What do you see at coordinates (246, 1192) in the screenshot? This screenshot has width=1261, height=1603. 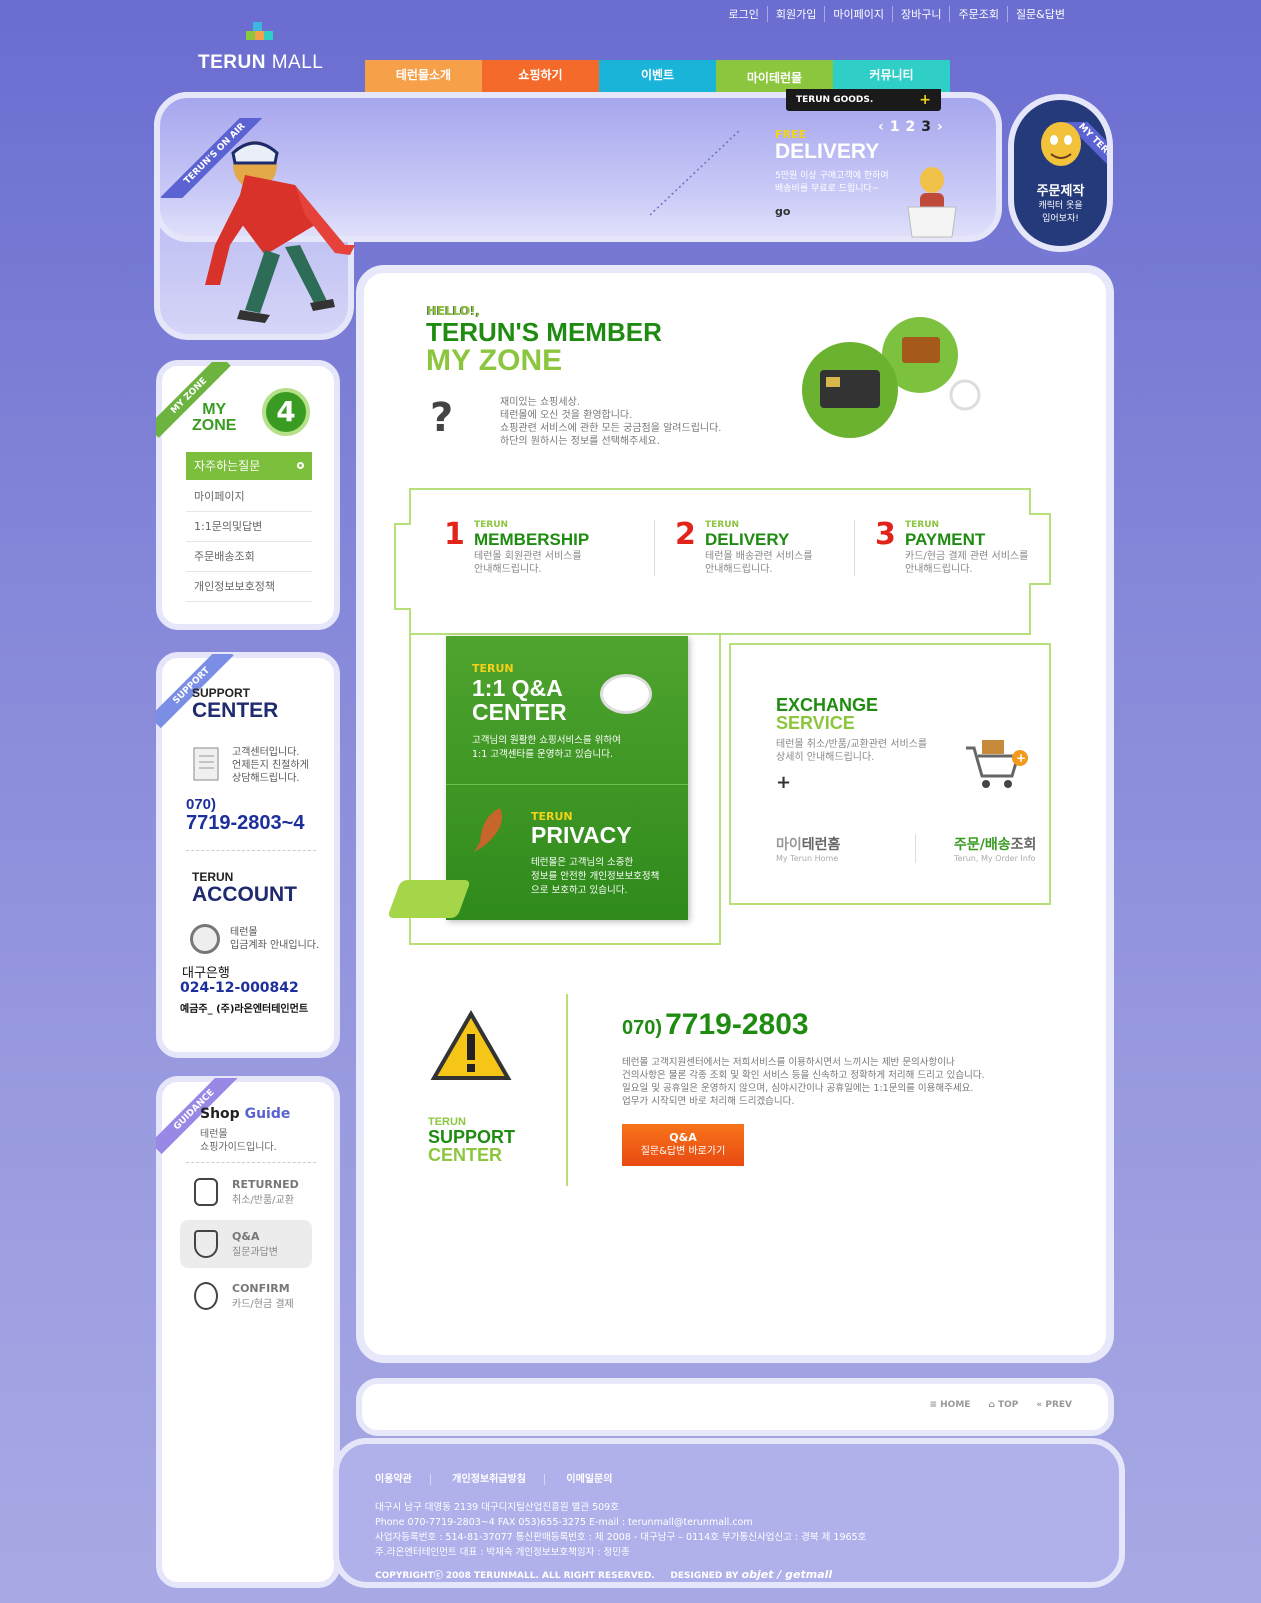 I see `guide-item-returned: RETURNED 취소/반품/교환` at bounding box center [246, 1192].